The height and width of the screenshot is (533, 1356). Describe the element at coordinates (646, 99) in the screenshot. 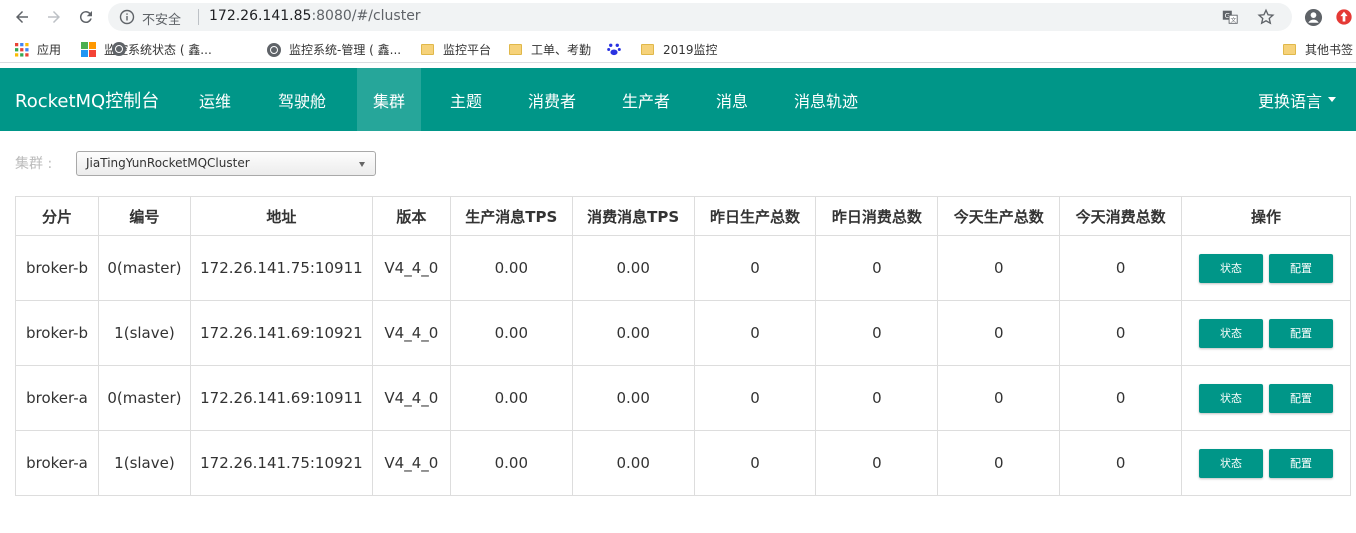

I see `nav-item-producer: 生产者` at that location.